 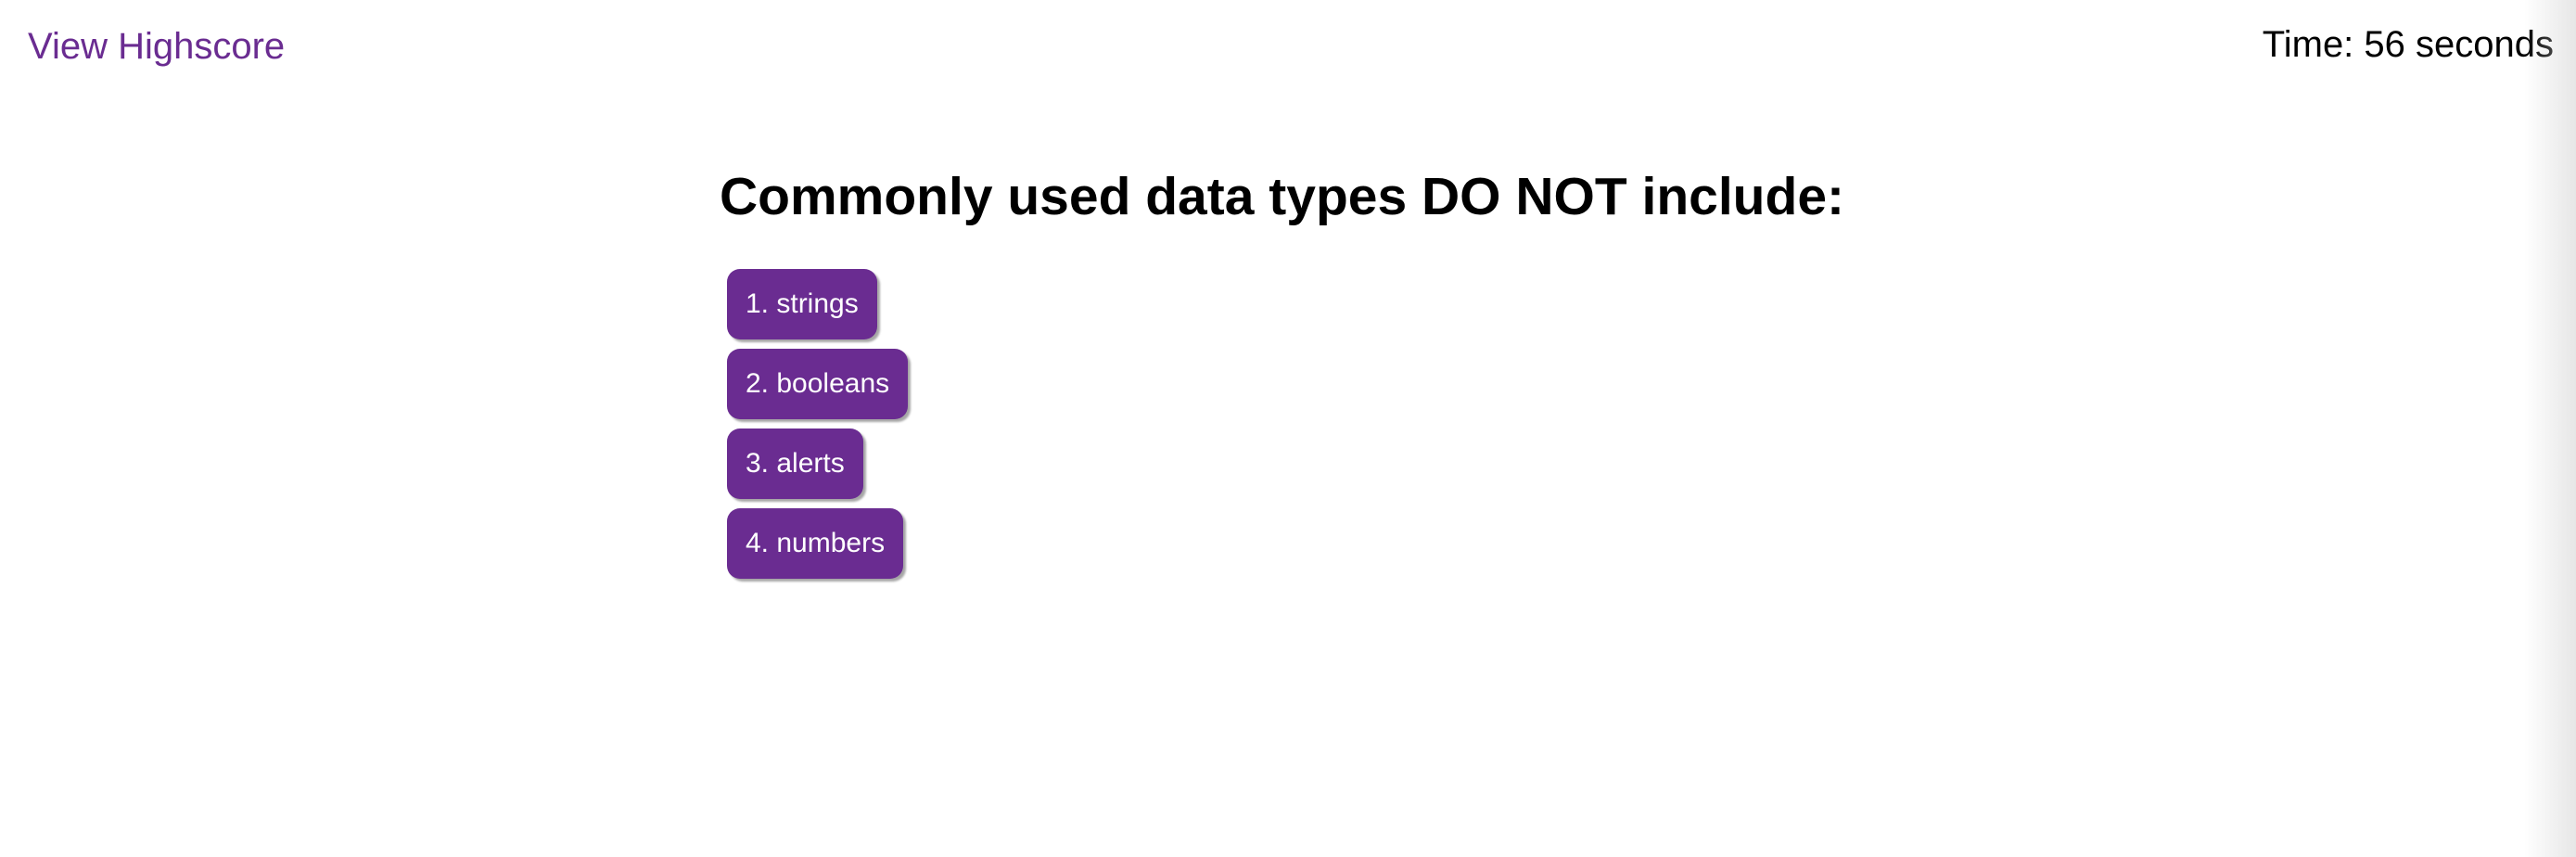 I want to click on choice-button-numbers: 4. numbers, so click(x=816, y=543).